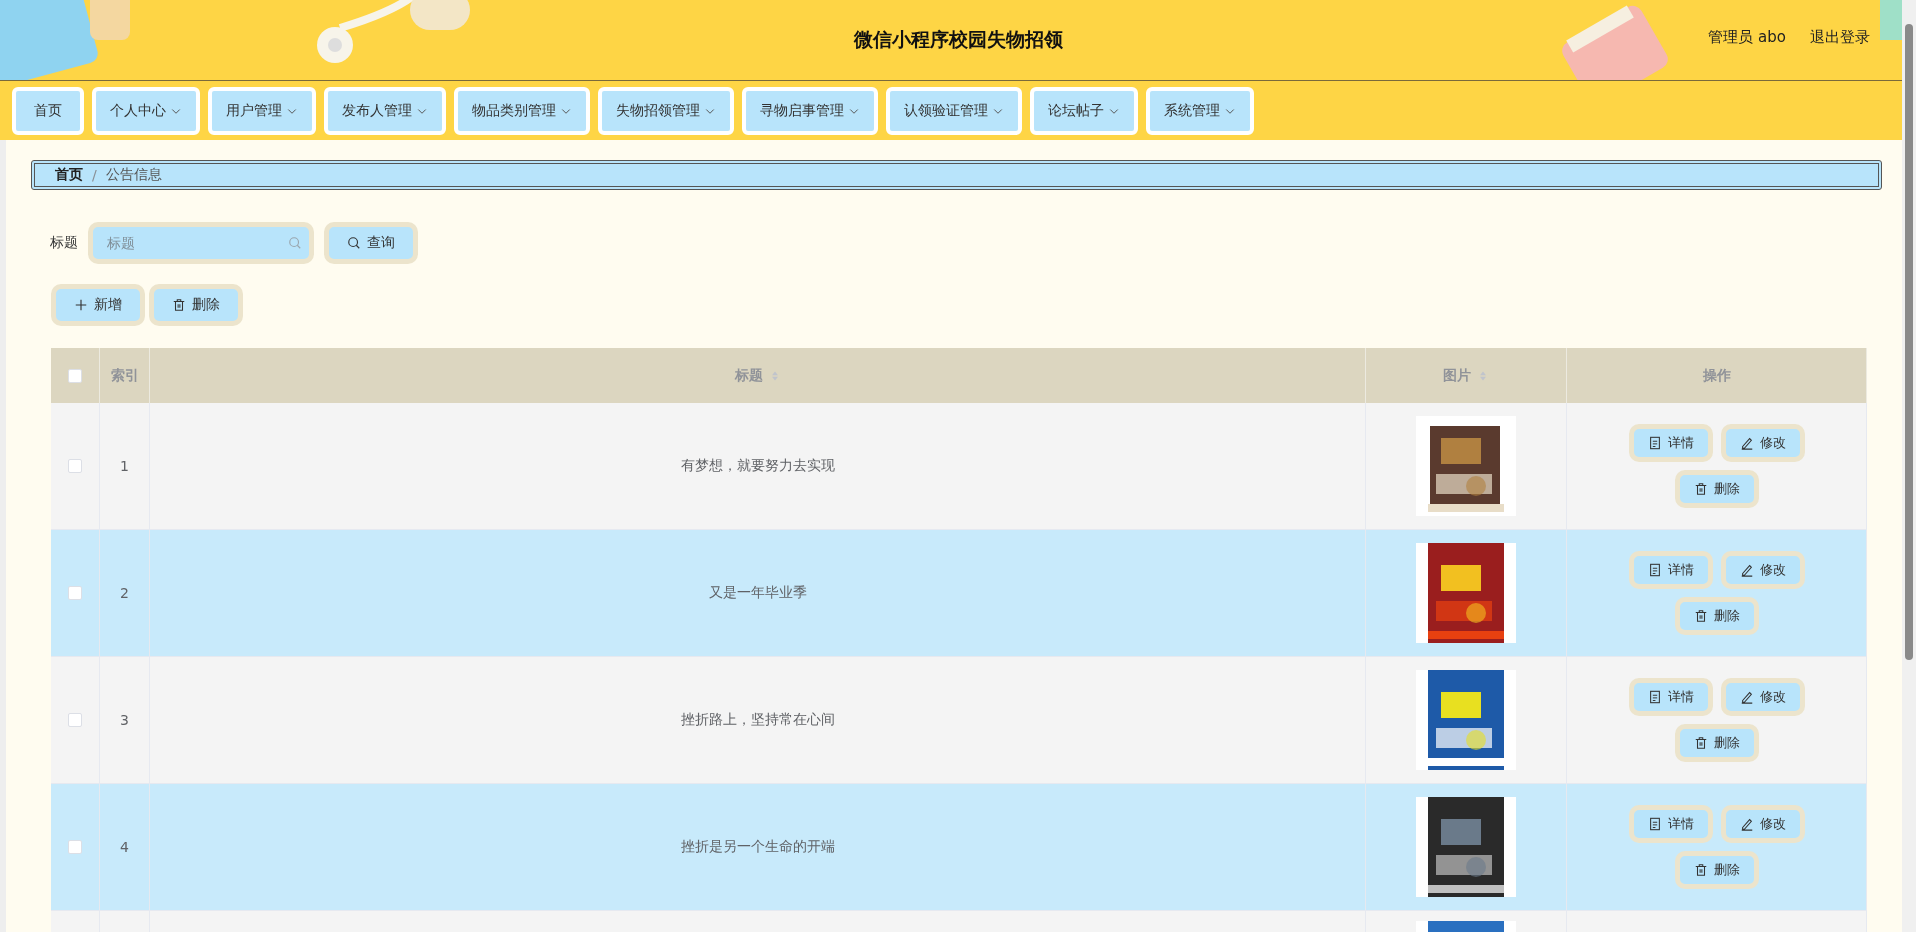 Image resolution: width=1916 pixels, height=932 pixels. Describe the element at coordinates (124, 593) in the screenshot. I see `row-index: 2` at that location.